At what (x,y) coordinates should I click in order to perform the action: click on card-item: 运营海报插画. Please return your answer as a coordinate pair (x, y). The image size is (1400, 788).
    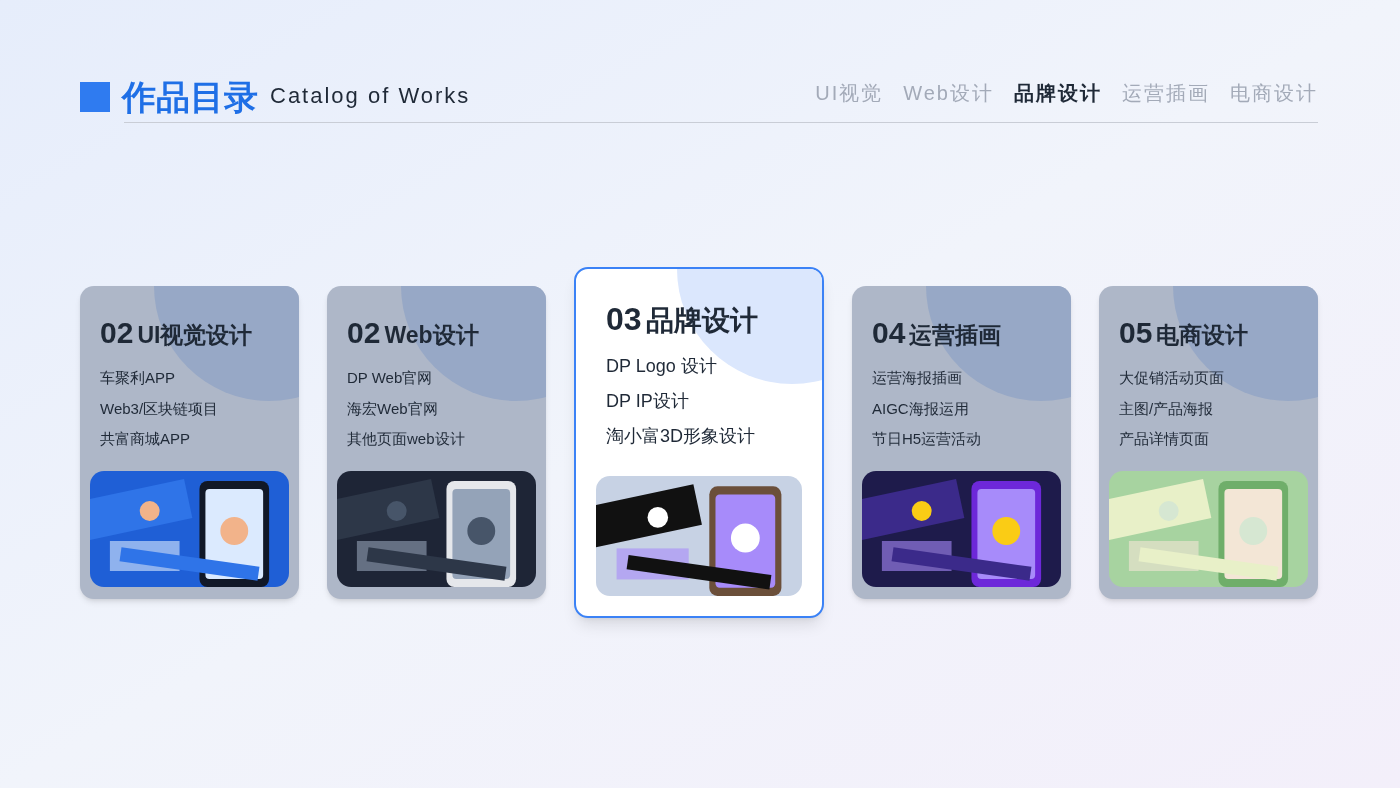
    Looking at the image, I should click on (917, 378).